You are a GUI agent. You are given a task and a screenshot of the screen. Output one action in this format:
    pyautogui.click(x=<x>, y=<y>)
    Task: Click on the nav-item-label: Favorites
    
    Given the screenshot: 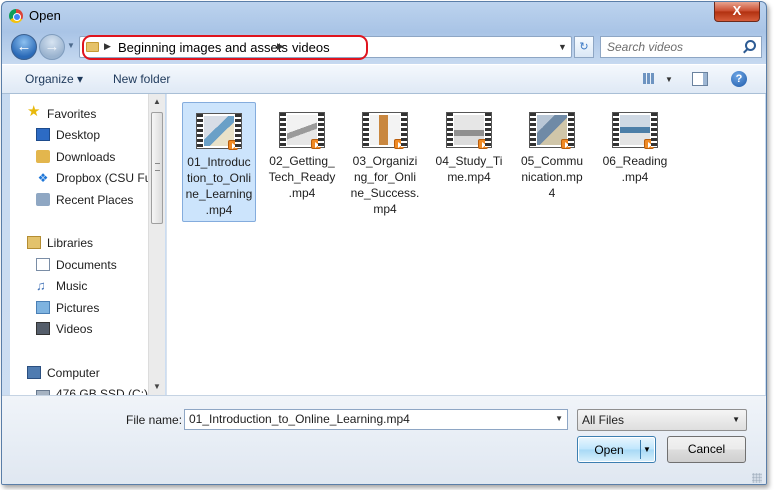 What is the action you would take?
    pyautogui.click(x=72, y=114)
    